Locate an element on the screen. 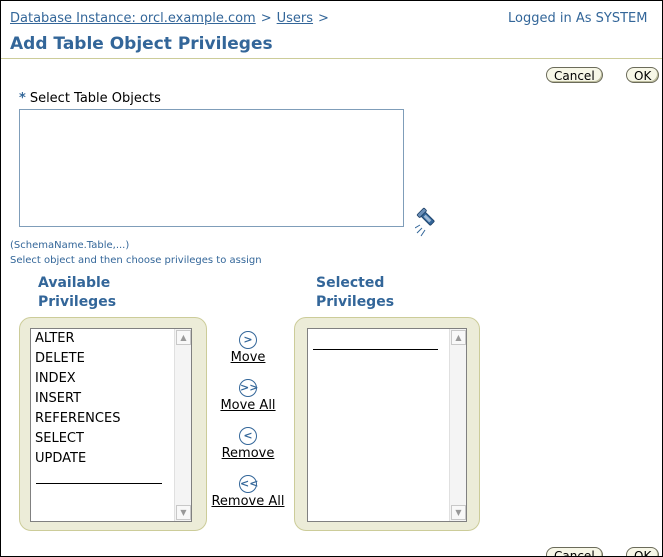  selected-list-scrollbar: ▲ ▼ is located at coordinates (457, 425).